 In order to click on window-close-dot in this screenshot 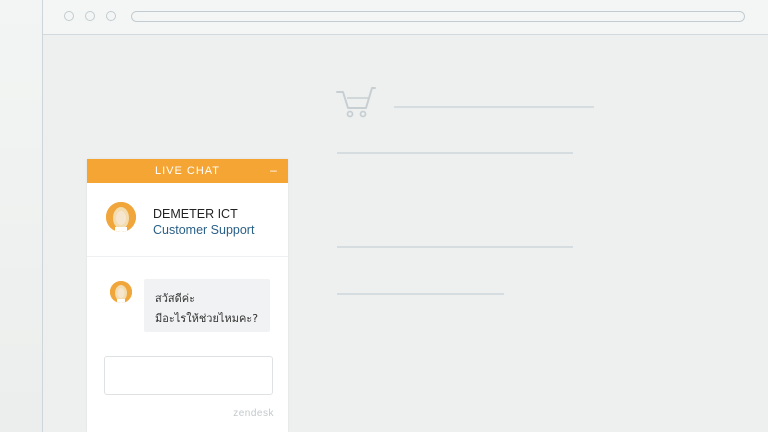, I will do `click(69, 16)`.